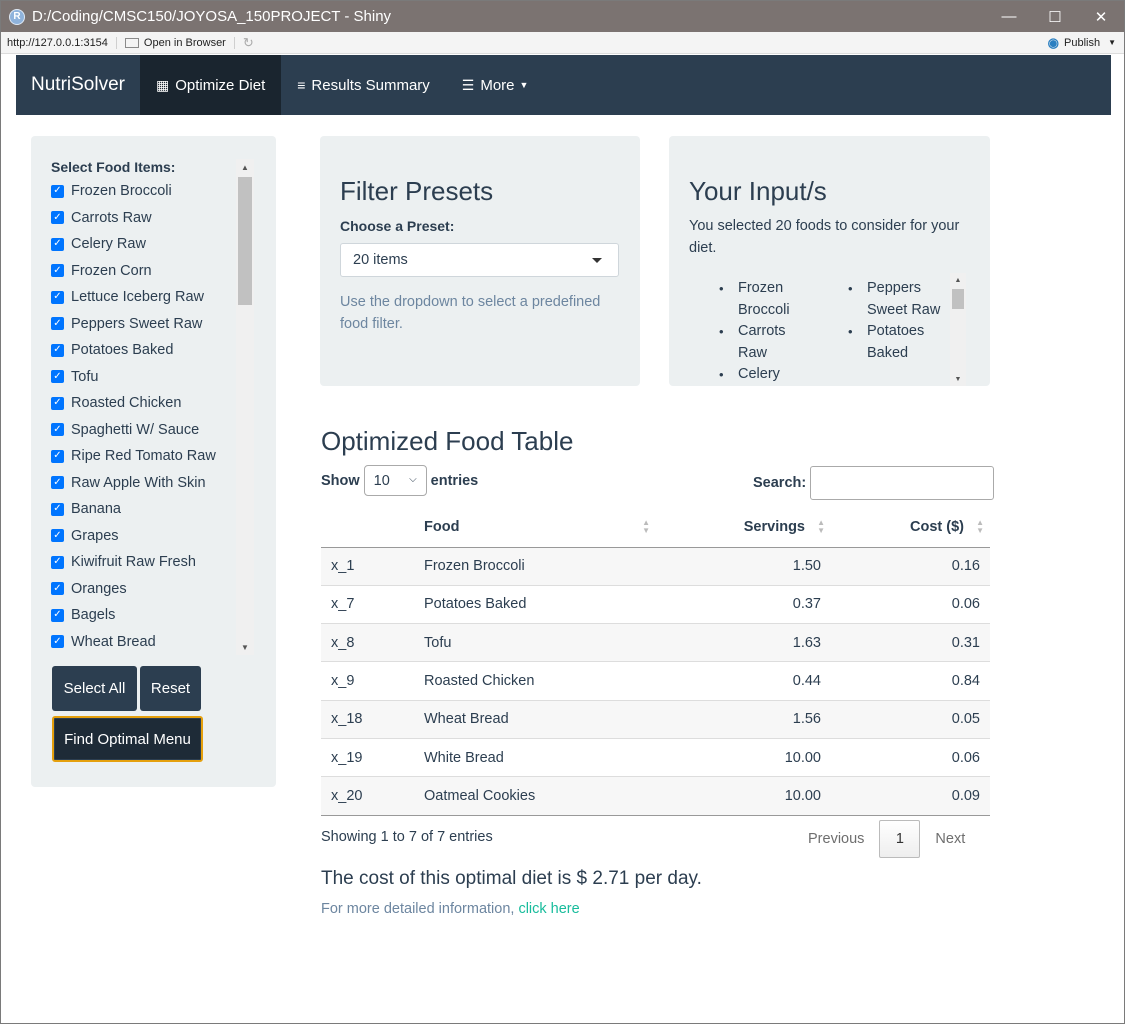 This screenshot has height=1024, width=1125. I want to click on reset-button: Reset, so click(170, 688).